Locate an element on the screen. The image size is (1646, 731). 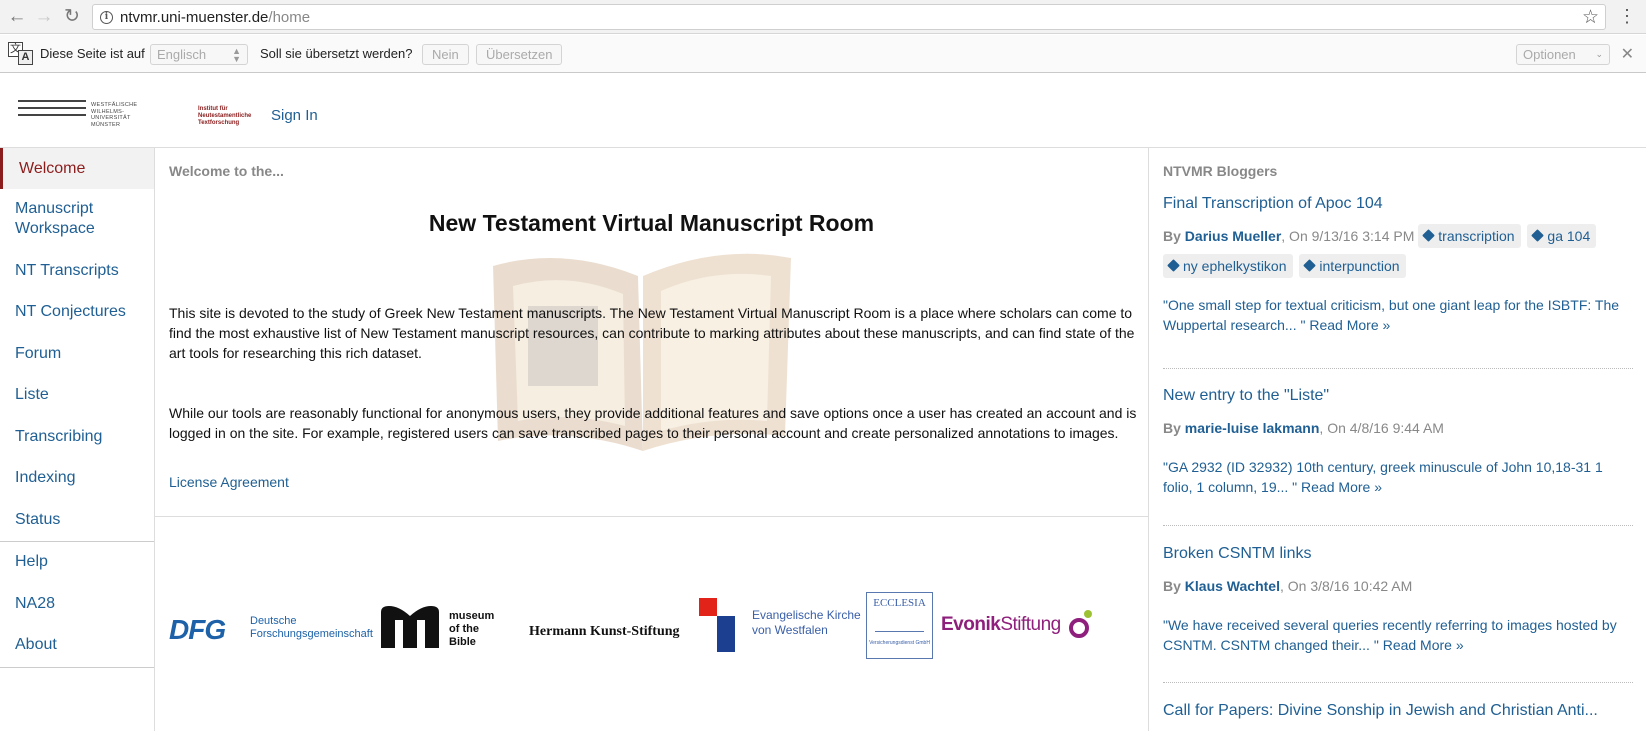
evonik-stiftung-logo: EvonikStiftung is located at coordinates (1001, 625).